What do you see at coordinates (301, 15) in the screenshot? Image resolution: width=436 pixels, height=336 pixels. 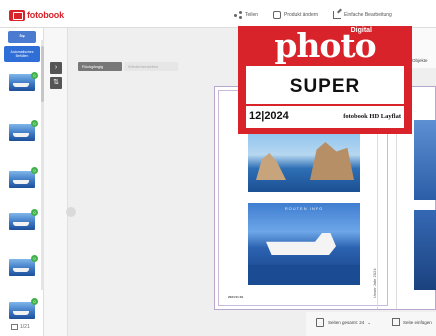 I see `change-product-label: Produkt ändern` at bounding box center [301, 15].